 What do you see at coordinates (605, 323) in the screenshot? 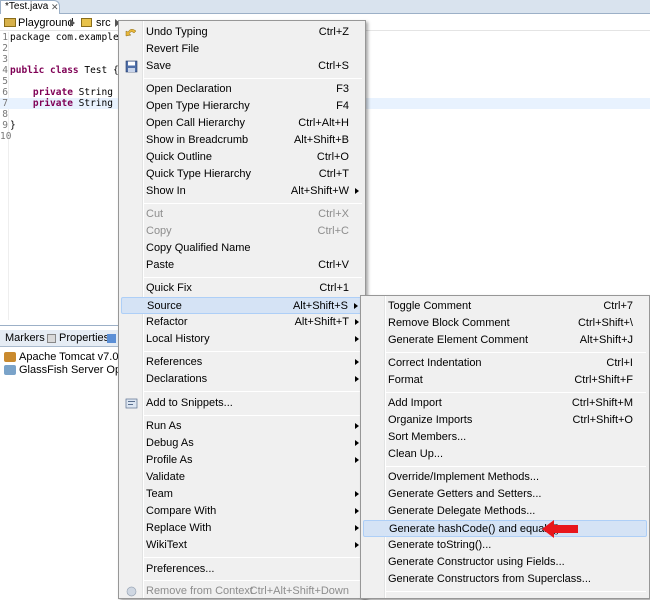
I see `menu-item-accelerator: Ctrl+Shift+\` at bounding box center [605, 323].